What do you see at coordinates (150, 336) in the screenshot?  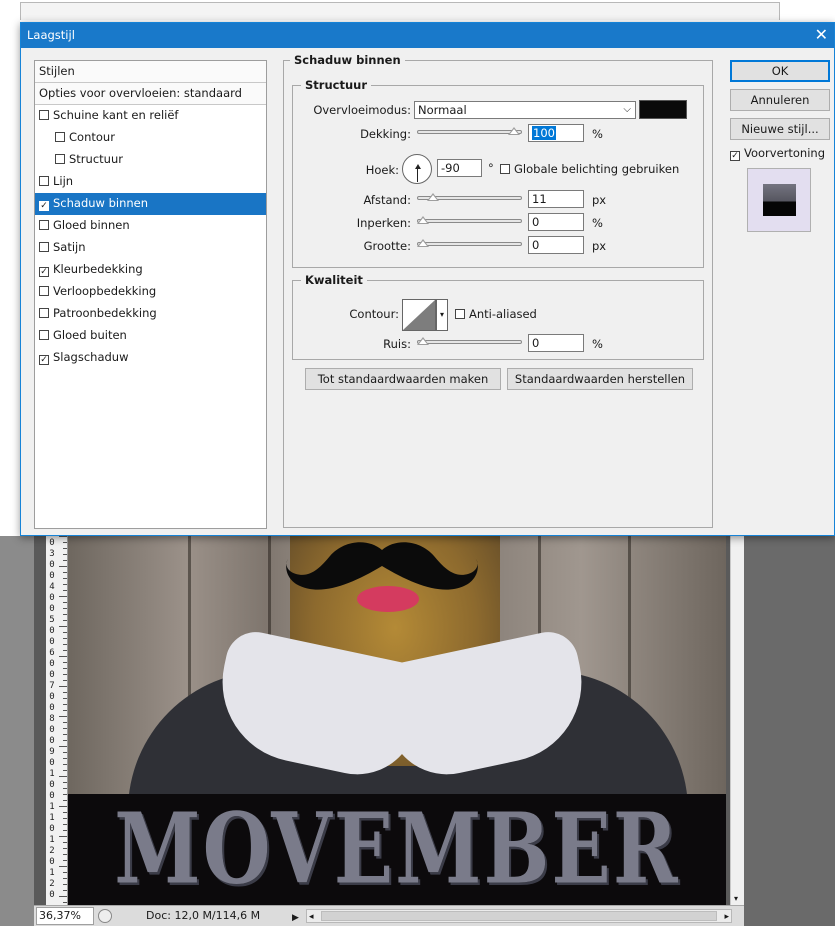 I see `style-item: Gloed buiten` at bounding box center [150, 336].